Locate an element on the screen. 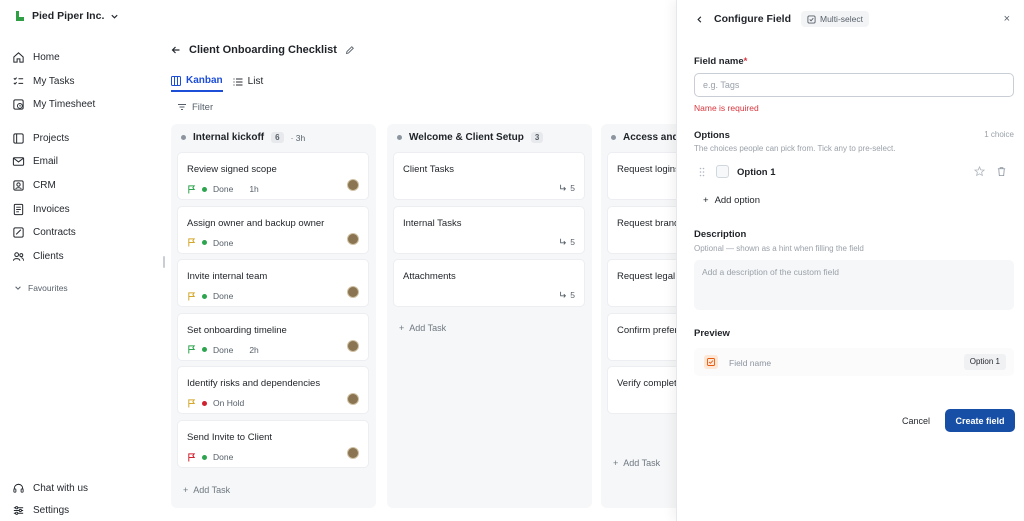 The image size is (1024, 521). subtask-icon is located at coordinates (563, 187).